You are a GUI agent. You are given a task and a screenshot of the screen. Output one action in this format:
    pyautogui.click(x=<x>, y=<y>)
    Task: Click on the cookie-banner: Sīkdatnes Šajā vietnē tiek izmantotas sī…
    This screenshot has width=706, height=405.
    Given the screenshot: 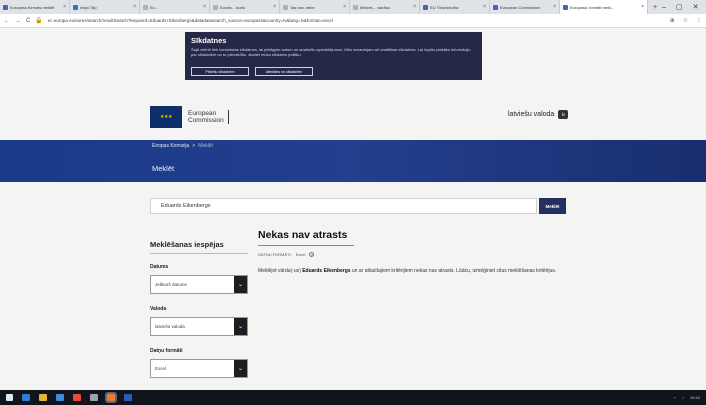 What is the action you would take?
    pyautogui.click(x=333, y=56)
    